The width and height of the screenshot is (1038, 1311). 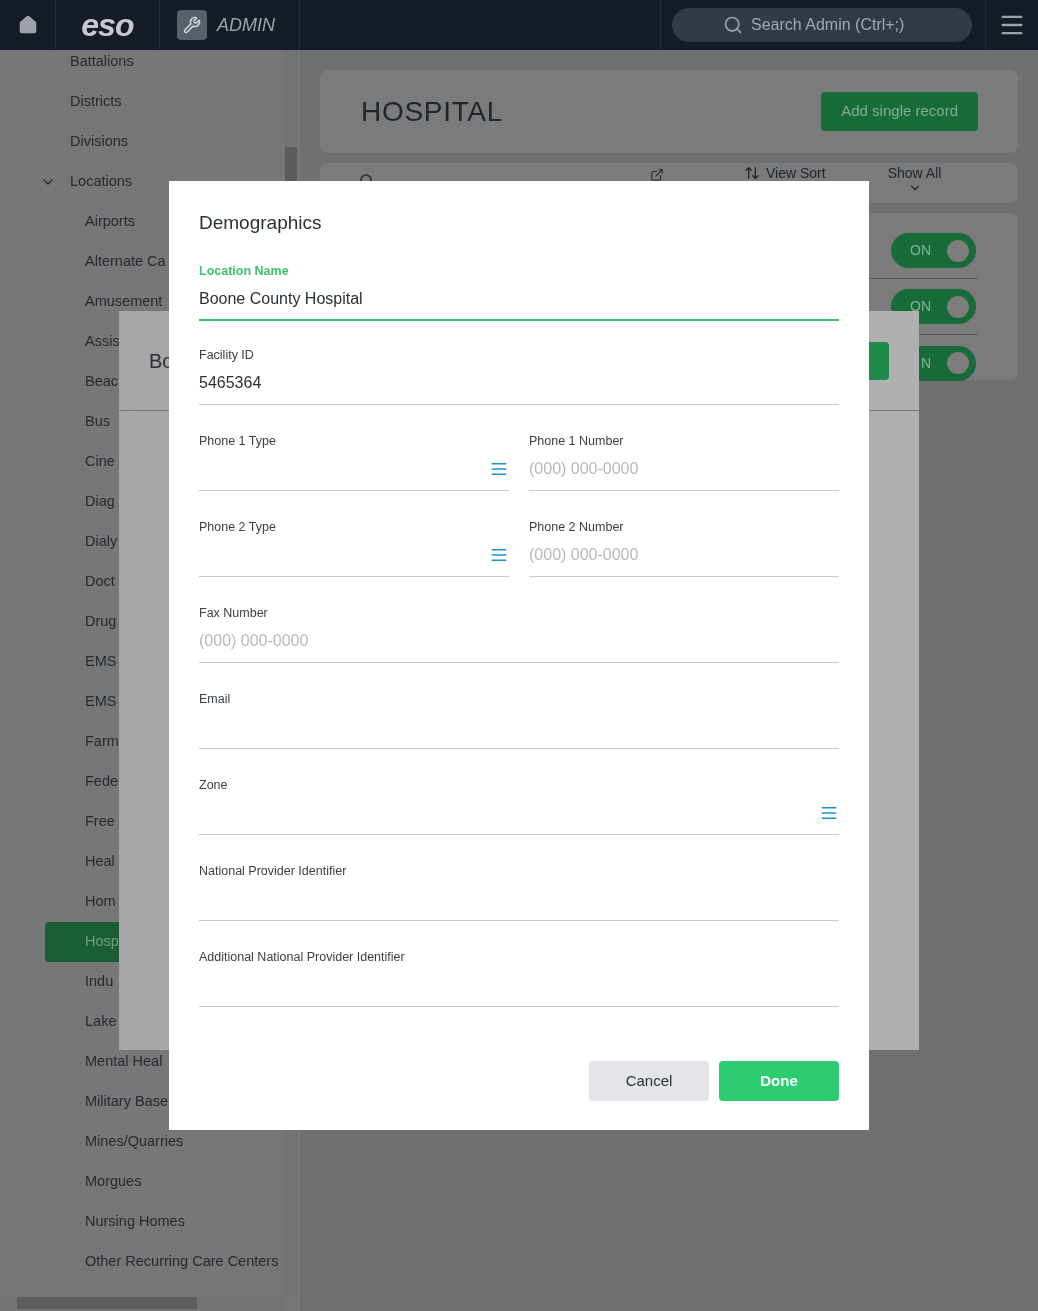 What do you see at coordinates (215, 699) in the screenshot?
I see `field-label: Email` at bounding box center [215, 699].